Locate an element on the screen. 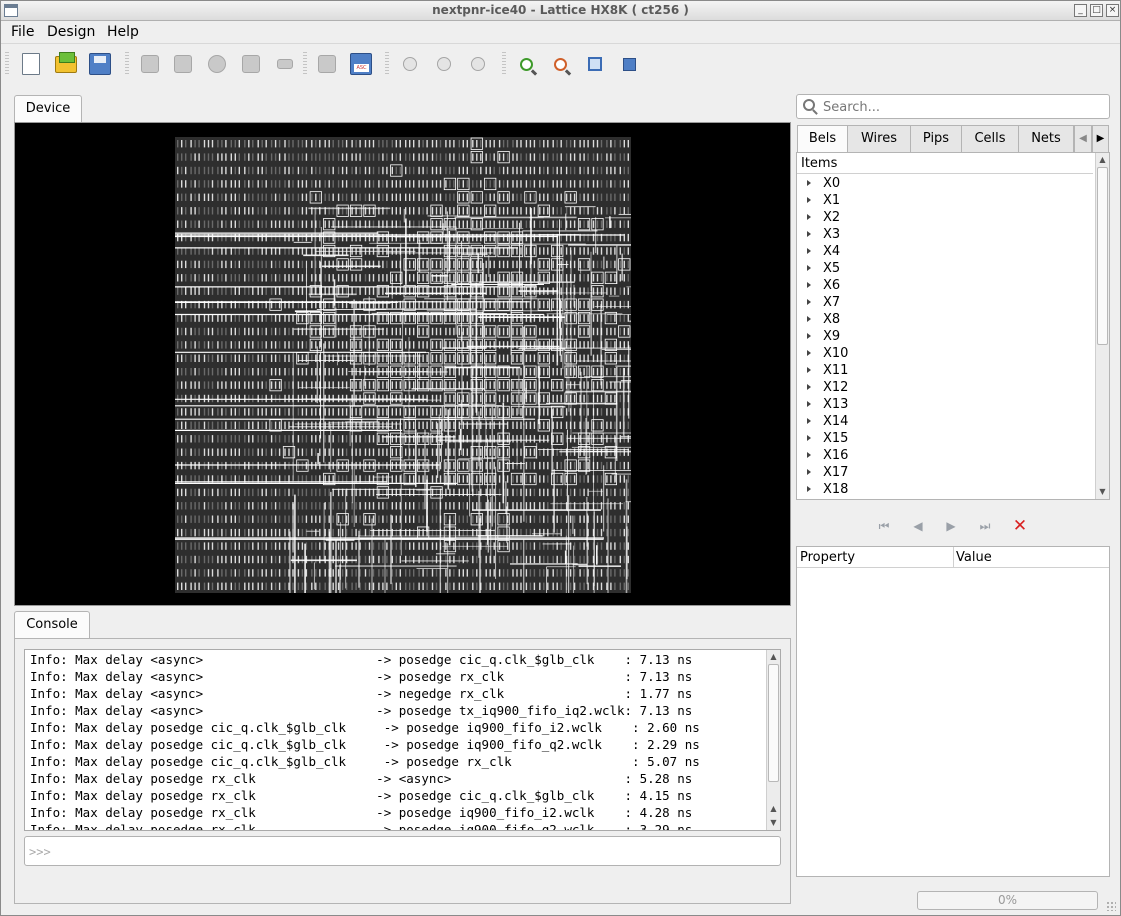 Image resolution: width=1121 pixels, height=916 pixels. tree-scrollbar: ▲ ▼ is located at coordinates (1102, 326).